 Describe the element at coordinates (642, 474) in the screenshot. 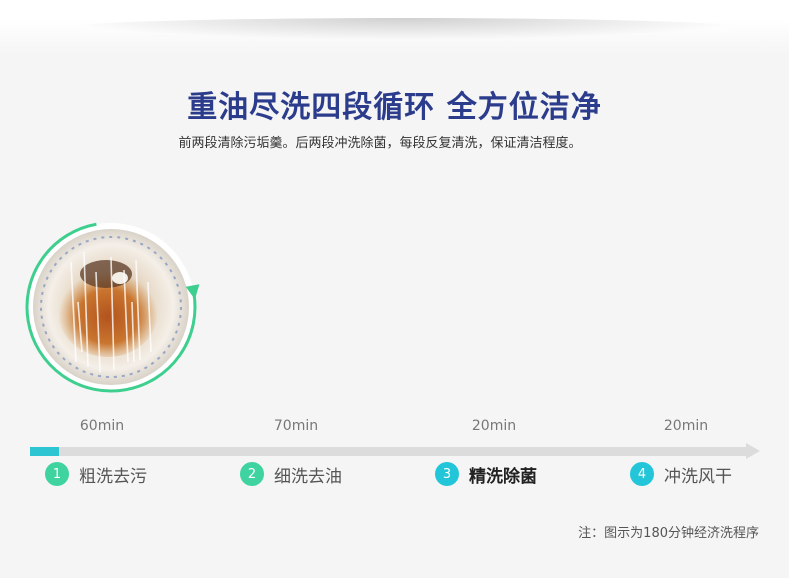

I see `stage-number-badge: 4` at that location.